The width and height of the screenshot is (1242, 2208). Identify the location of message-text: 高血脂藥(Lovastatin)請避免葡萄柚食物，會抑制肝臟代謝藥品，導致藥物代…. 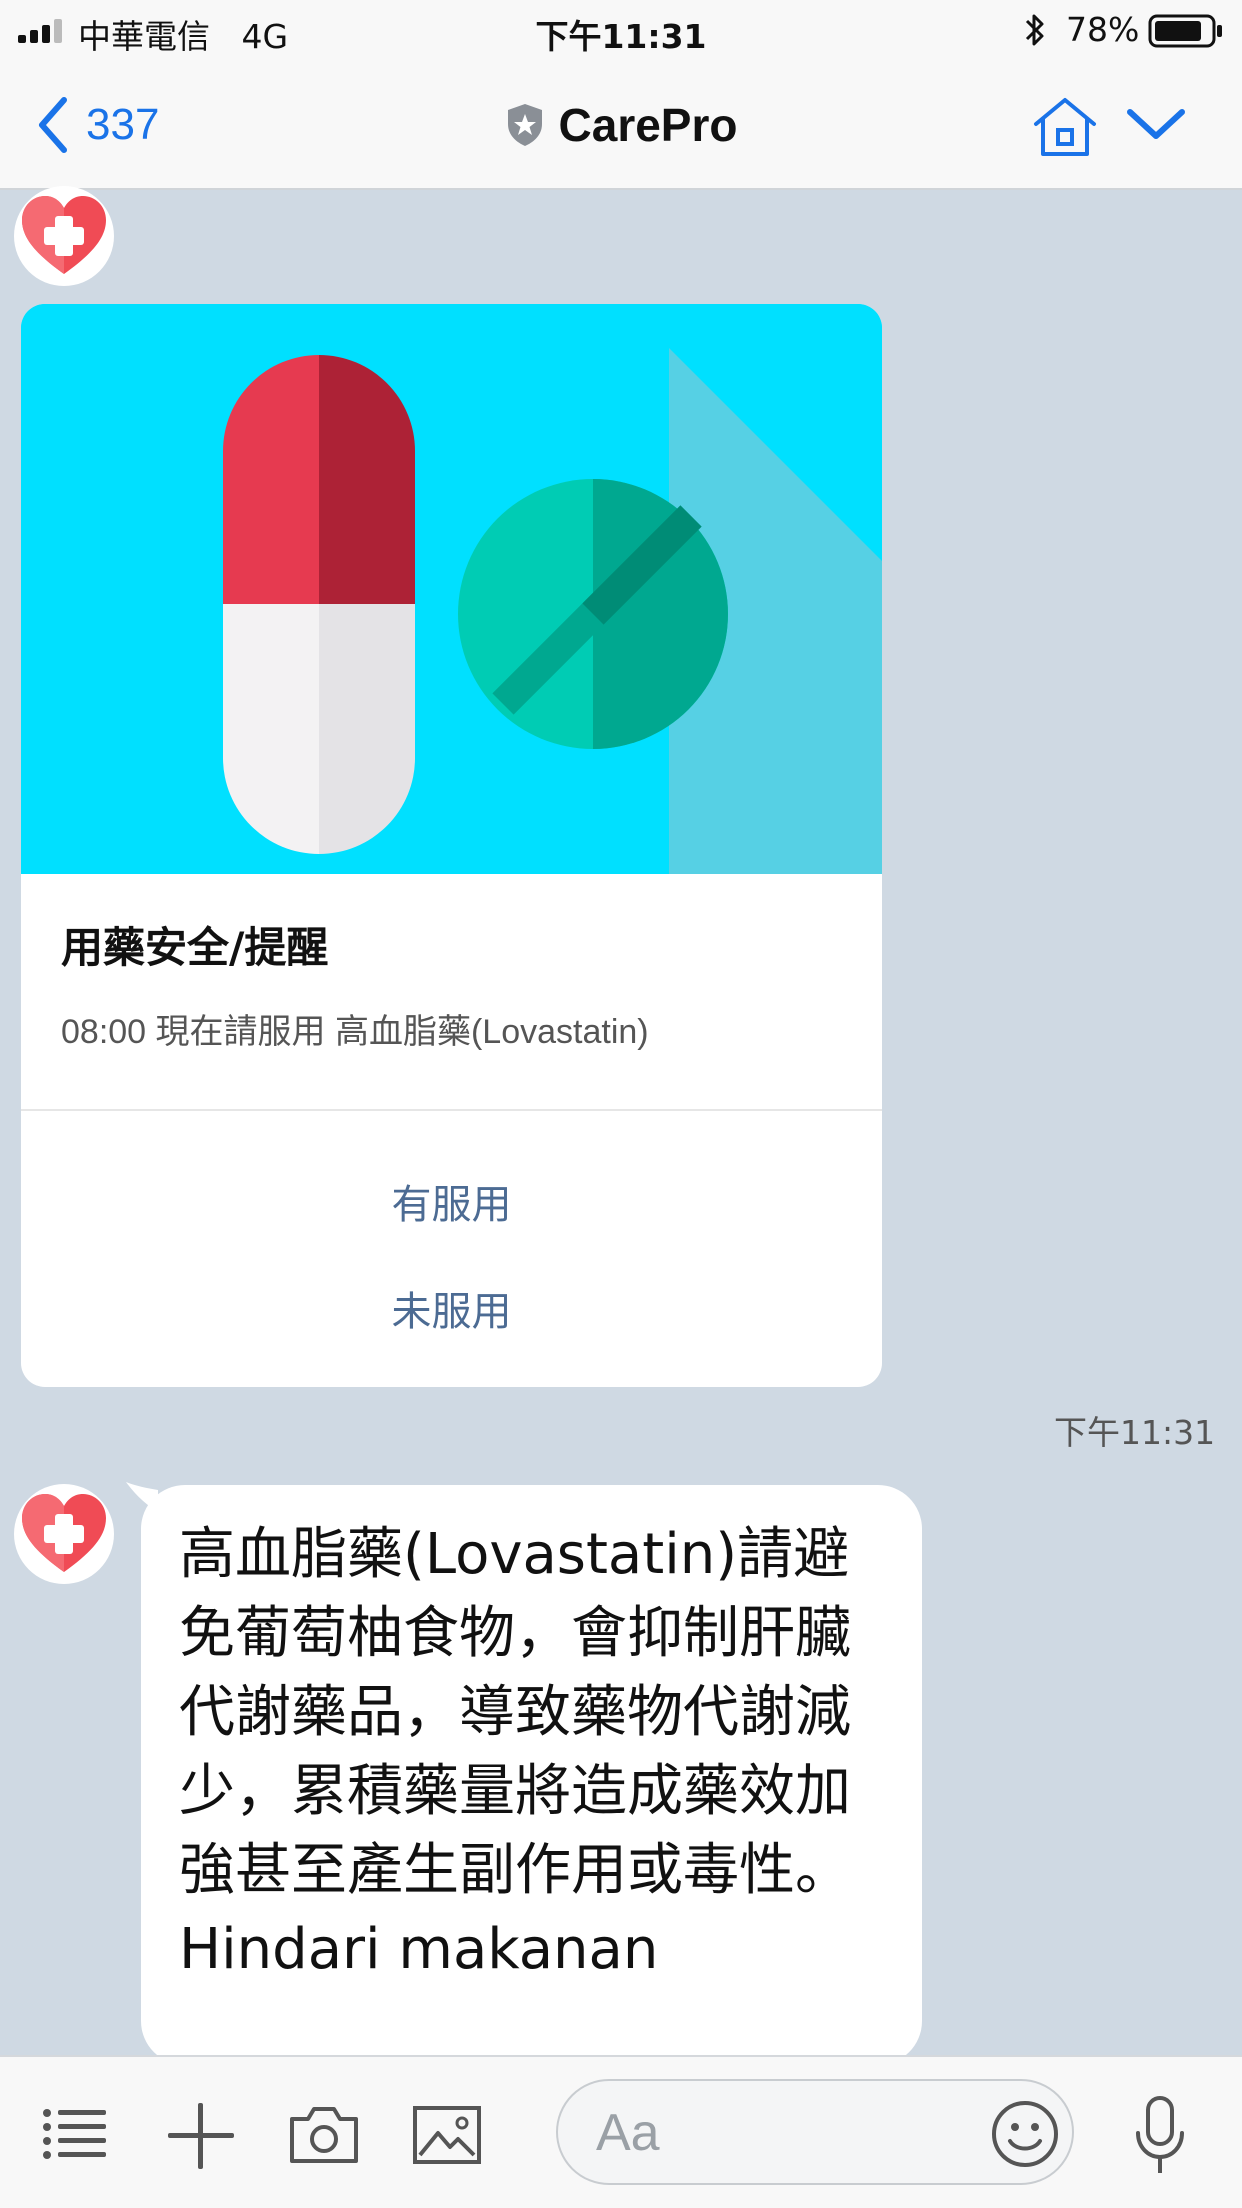
(515, 1752).